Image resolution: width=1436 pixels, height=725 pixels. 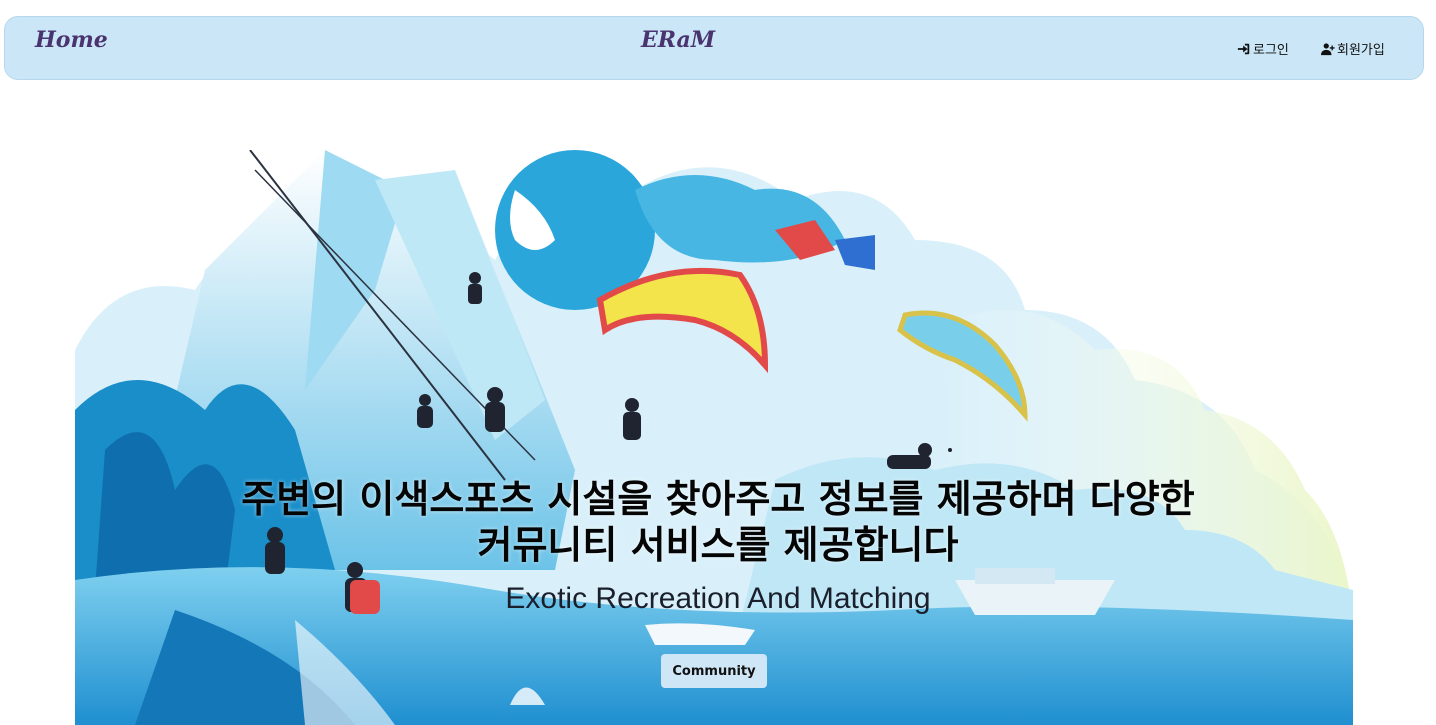 I want to click on signup-link: 회원가입, so click(x=1353, y=48).